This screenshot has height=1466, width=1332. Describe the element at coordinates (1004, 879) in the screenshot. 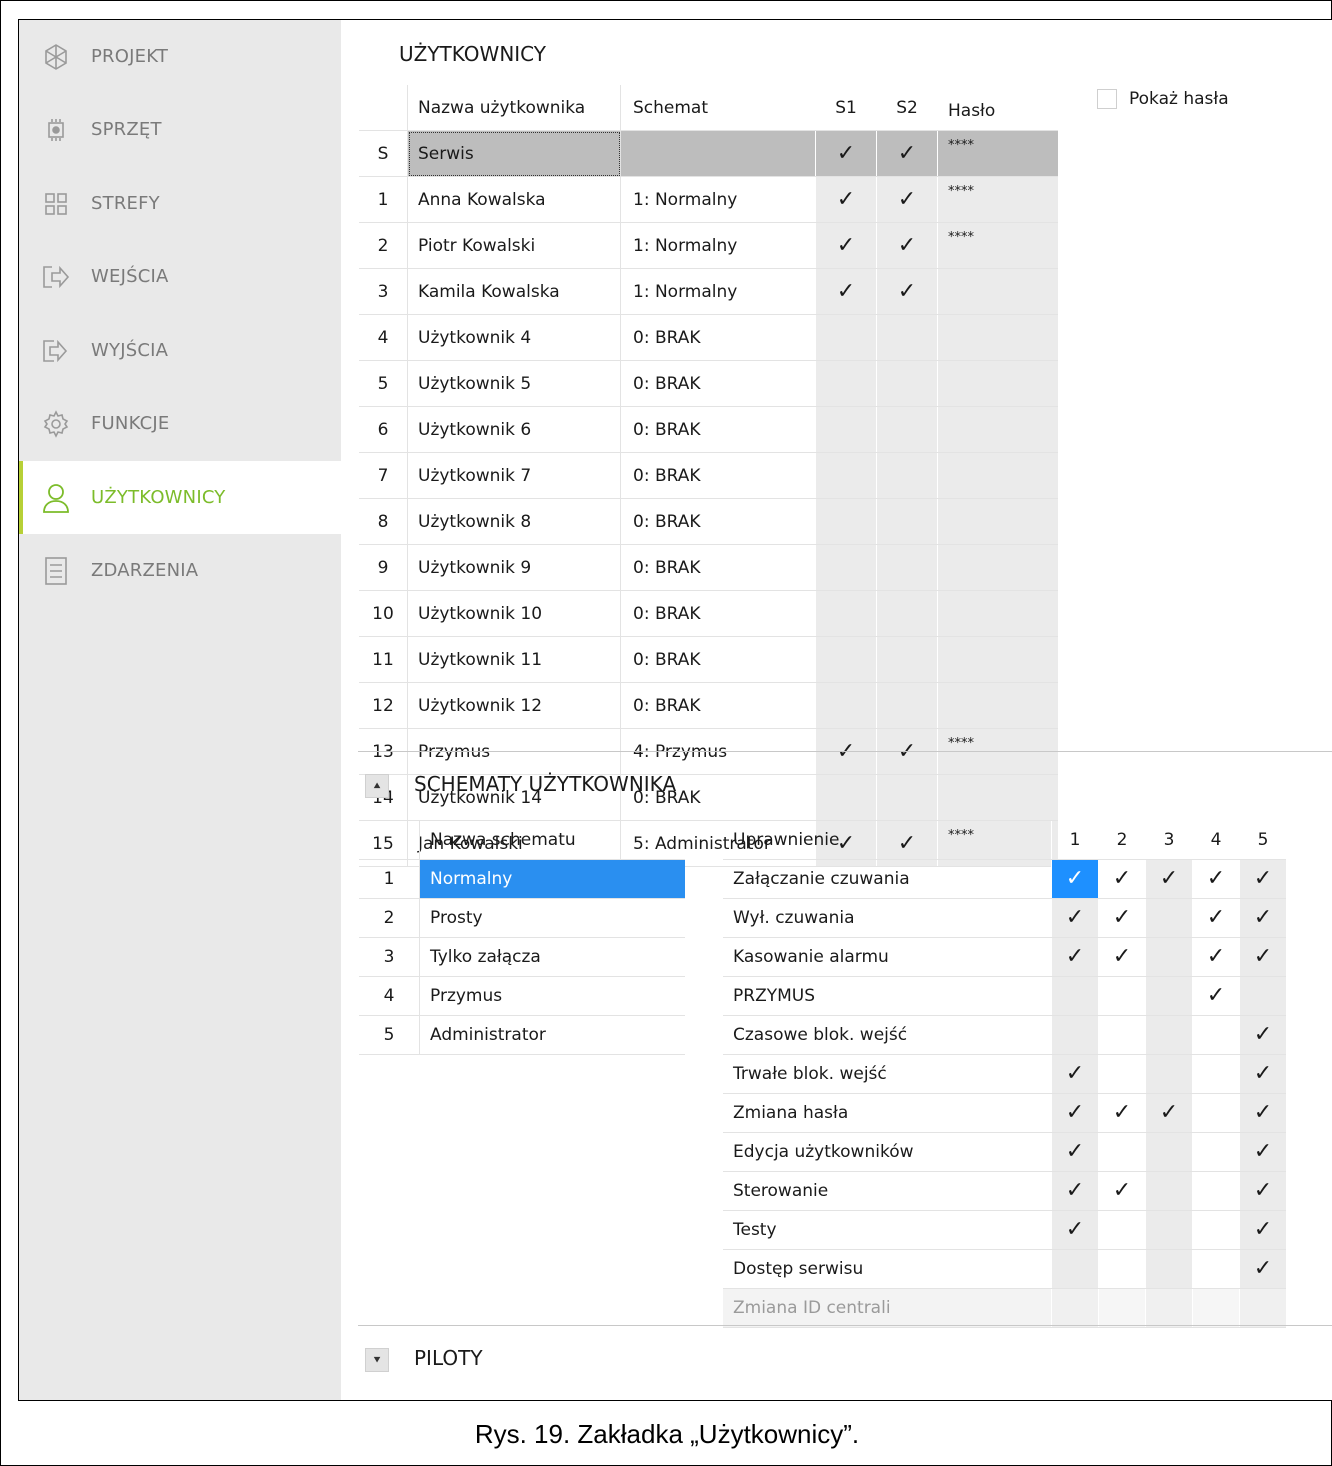

I see `table-row: Załączanie czuwania ✓ ✓ ✓ ✓ ✓` at that location.